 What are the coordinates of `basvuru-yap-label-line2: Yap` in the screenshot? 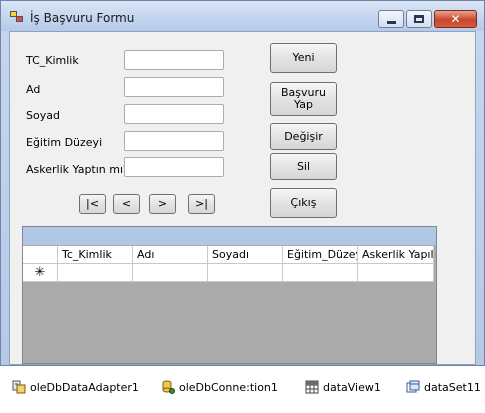 It's located at (303, 104).